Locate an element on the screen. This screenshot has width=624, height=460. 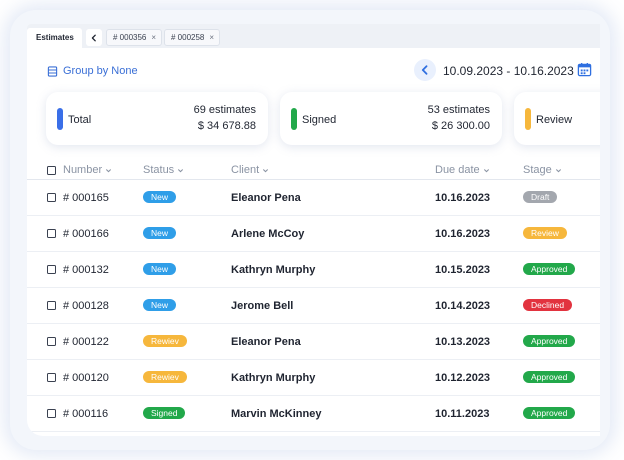
card-amount: $ 26 300.00 is located at coordinates (460, 126).